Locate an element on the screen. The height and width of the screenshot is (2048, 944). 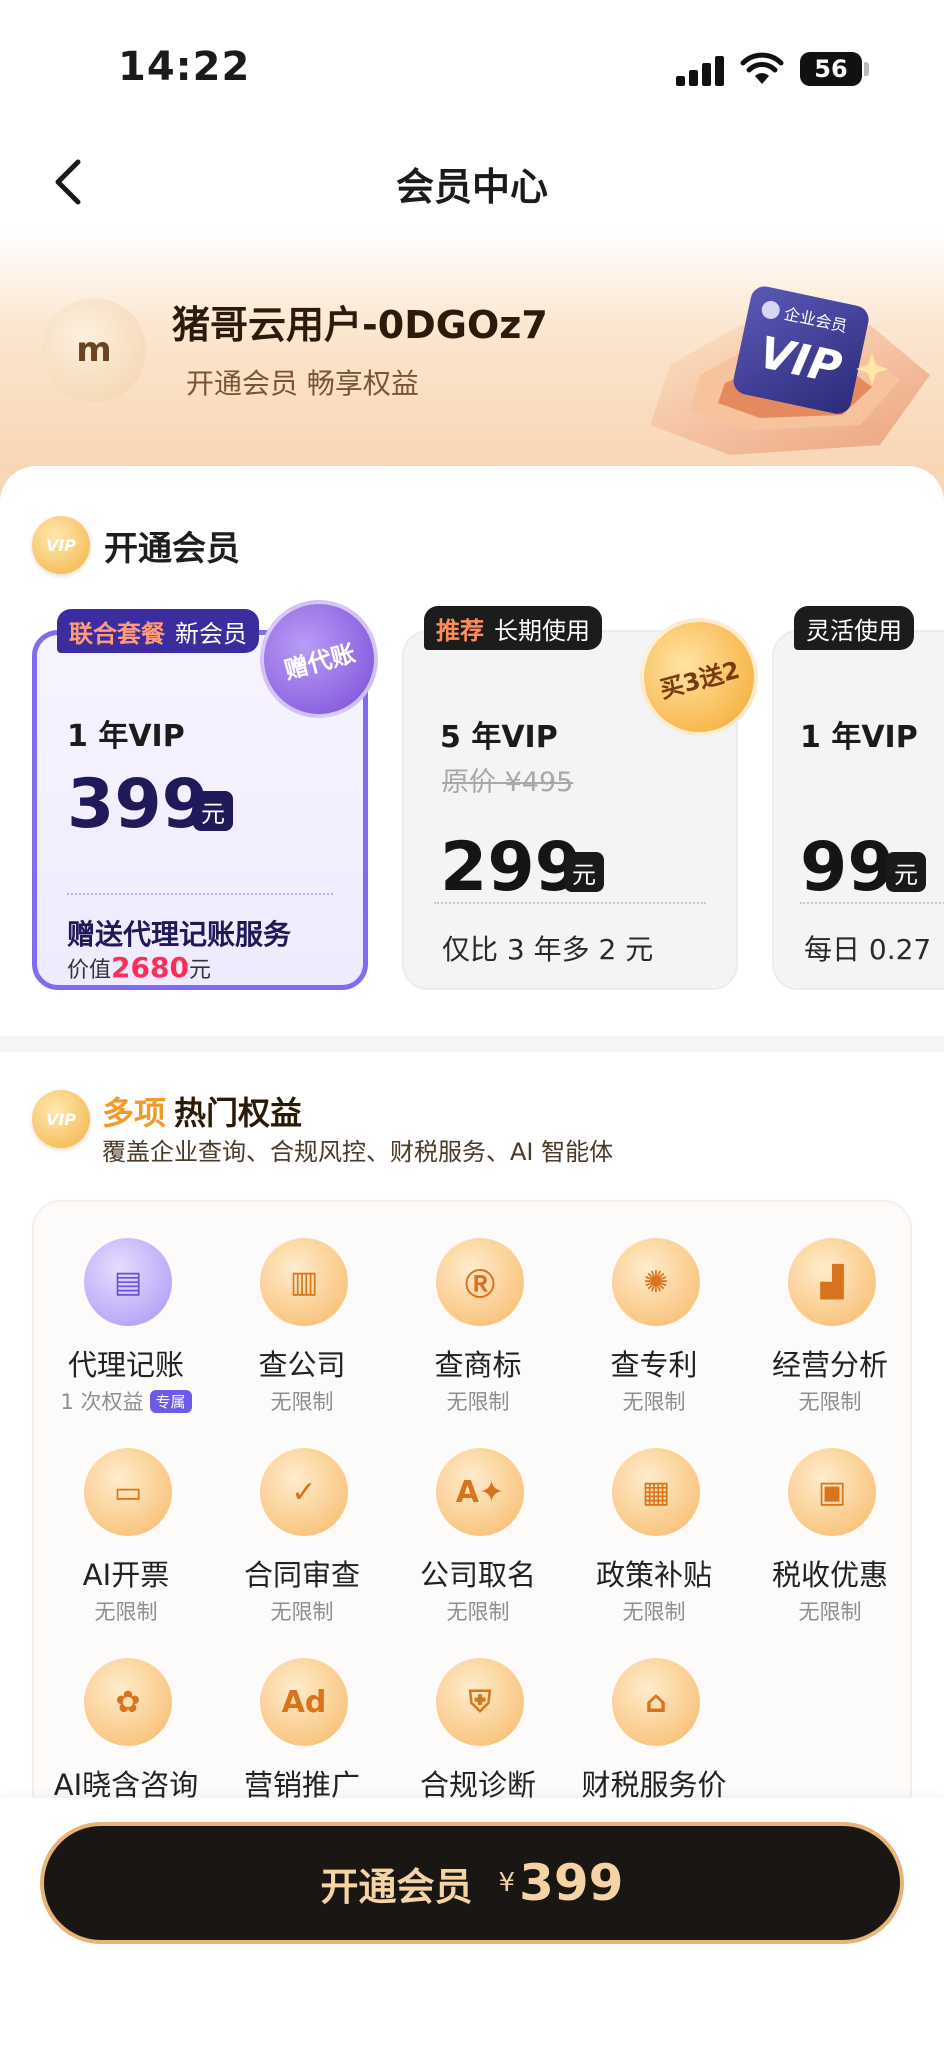
exclusive-tag: 专属 is located at coordinates (170, 1401).